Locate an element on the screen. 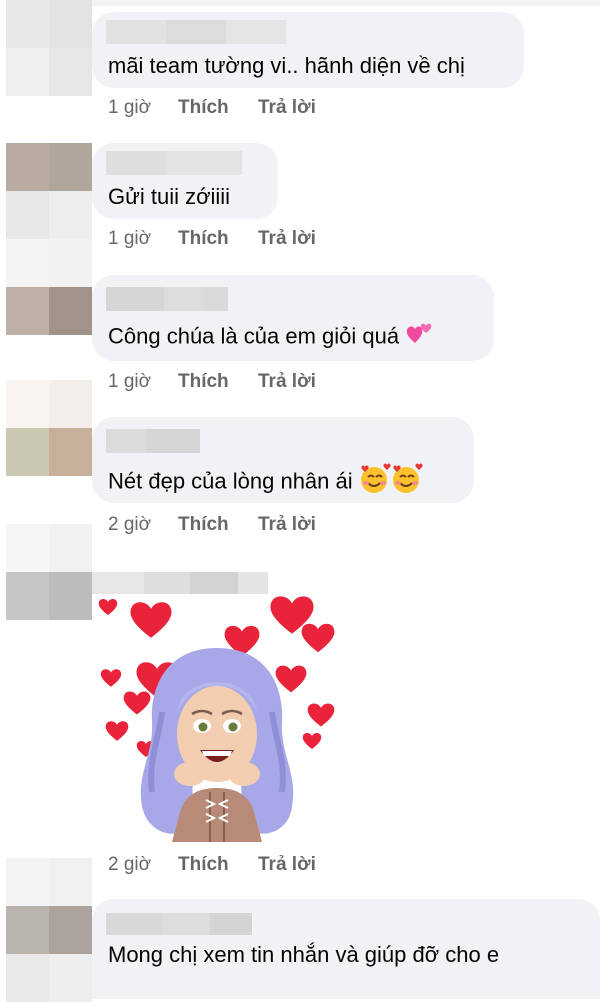 The image size is (600, 1002). comment-text: mãi team tường vi.. hãnh diện về chị is located at coordinates (286, 65).